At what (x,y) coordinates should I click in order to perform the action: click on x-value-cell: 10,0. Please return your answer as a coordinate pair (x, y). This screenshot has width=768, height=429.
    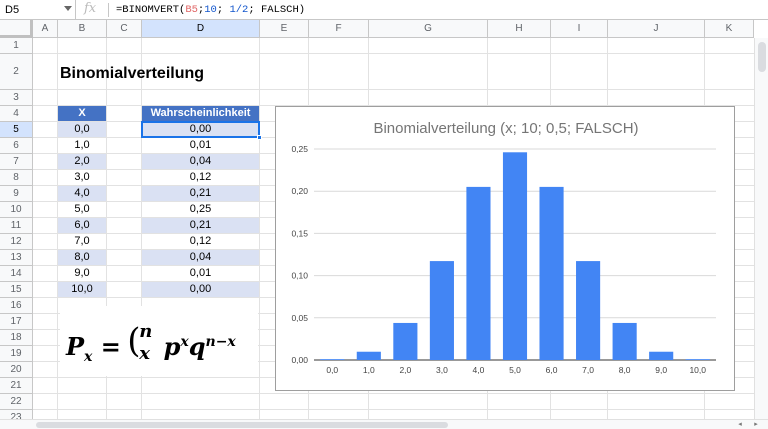
    Looking at the image, I should click on (82, 289).